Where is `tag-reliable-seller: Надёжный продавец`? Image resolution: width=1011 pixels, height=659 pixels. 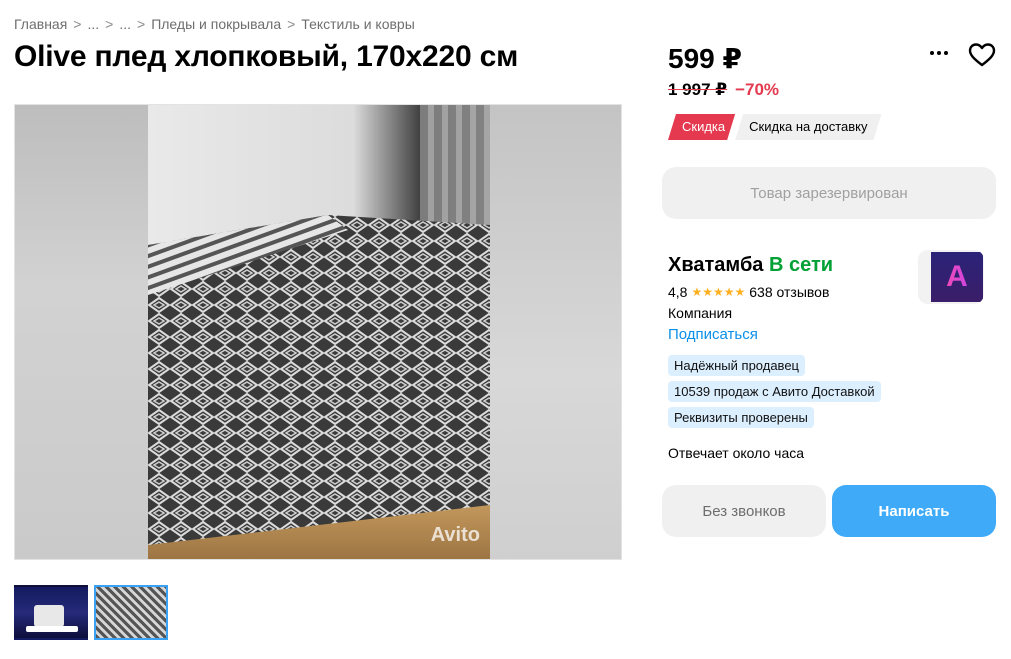
tag-reliable-seller: Надёжный продавец is located at coordinates (736, 365).